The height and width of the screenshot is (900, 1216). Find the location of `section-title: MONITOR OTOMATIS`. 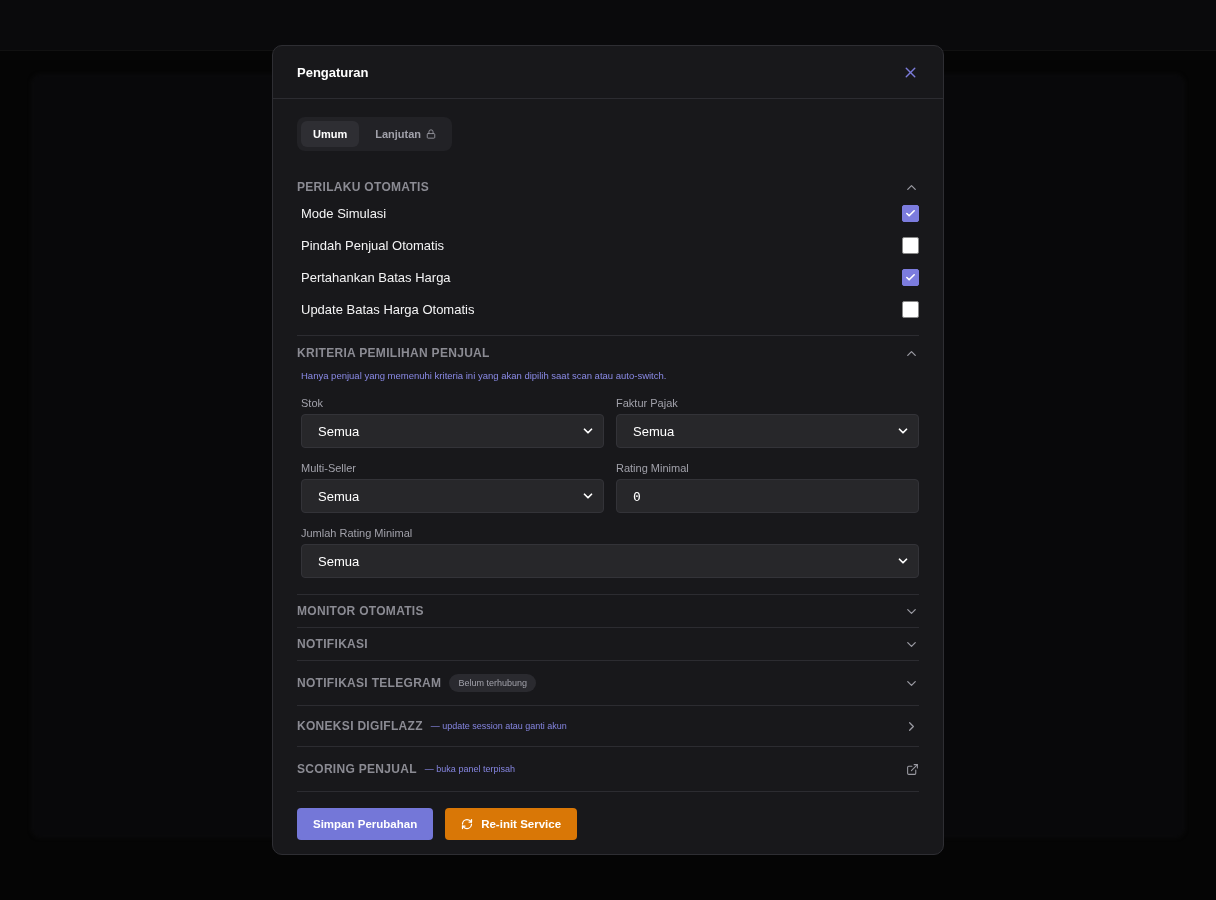

section-title: MONITOR OTOMATIS is located at coordinates (360, 611).